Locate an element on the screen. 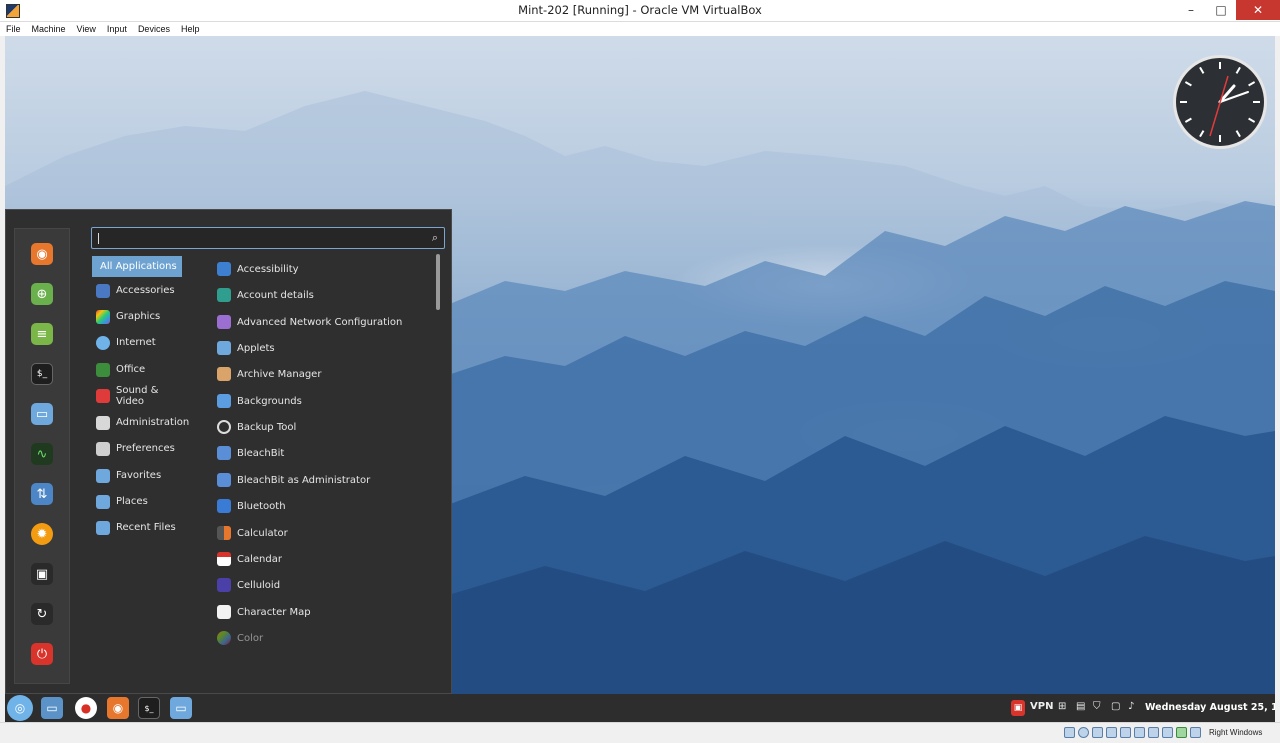 Image resolution: width=1280 pixels, height=743 pixels. app-account-details: Account details is located at coordinates (265, 295).